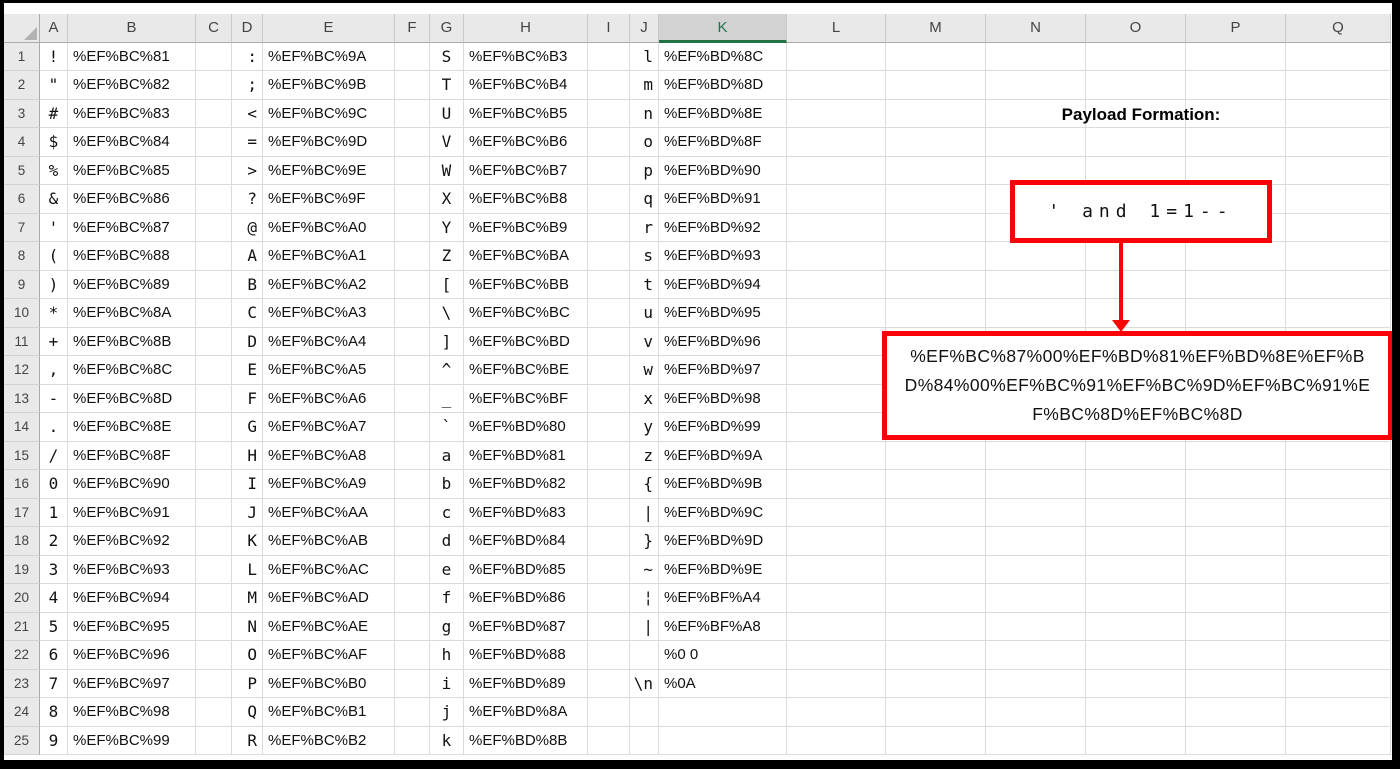 The image size is (1400, 769). What do you see at coordinates (447, 541) in the screenshot?
I see `cell-G18: d` at bounding box center [447, 541].